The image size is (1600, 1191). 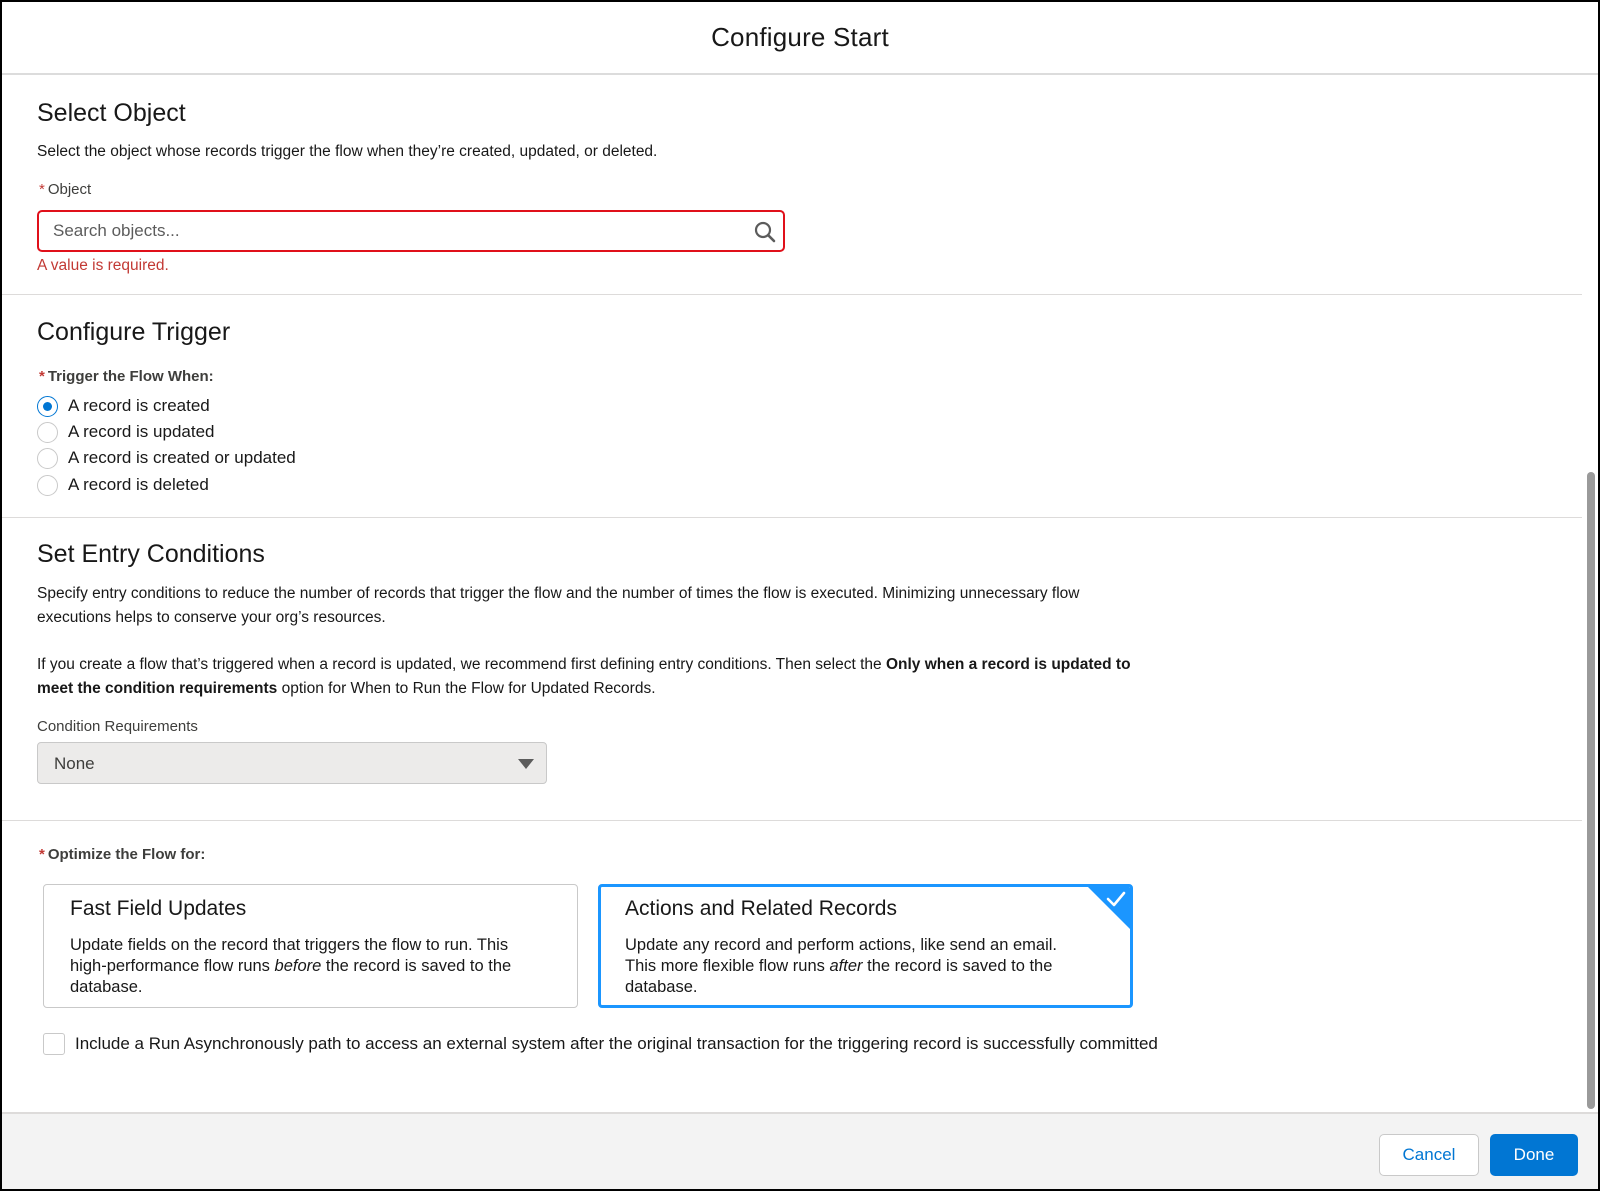 I want to click on radio-option-created-or-updated: A record is created or updated, so click(x=166, y=458).